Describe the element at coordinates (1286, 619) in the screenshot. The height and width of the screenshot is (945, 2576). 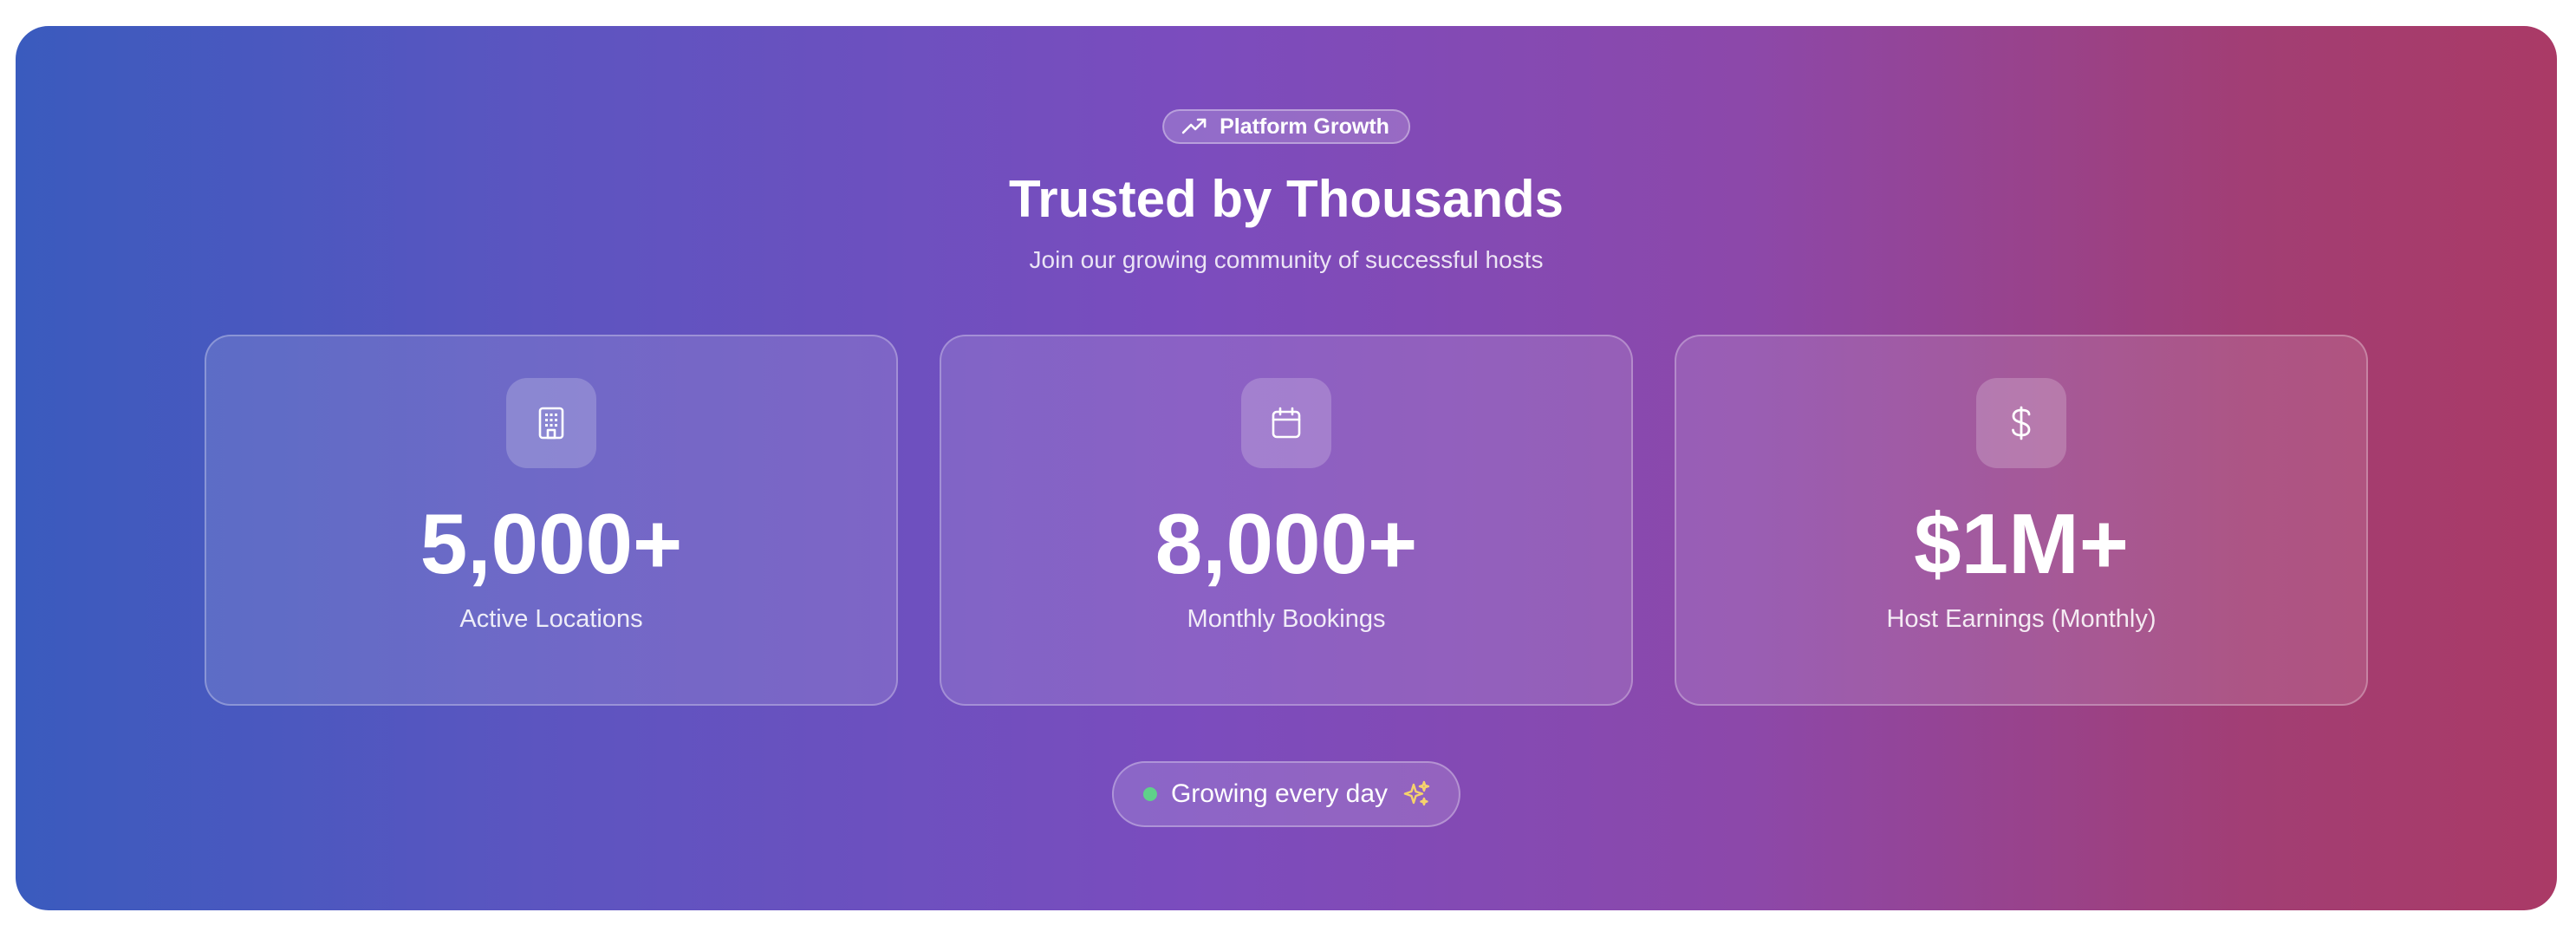
I see `stat-label: Monthly Bookings` at that location.